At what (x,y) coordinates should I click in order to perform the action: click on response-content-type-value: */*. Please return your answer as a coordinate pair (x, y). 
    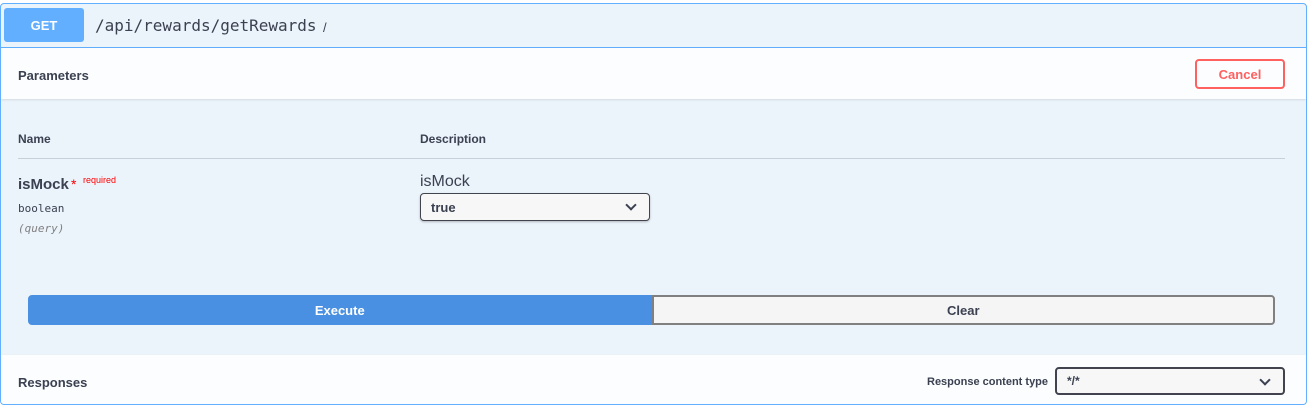
    Looking at the image, I should click on (1073, 381).